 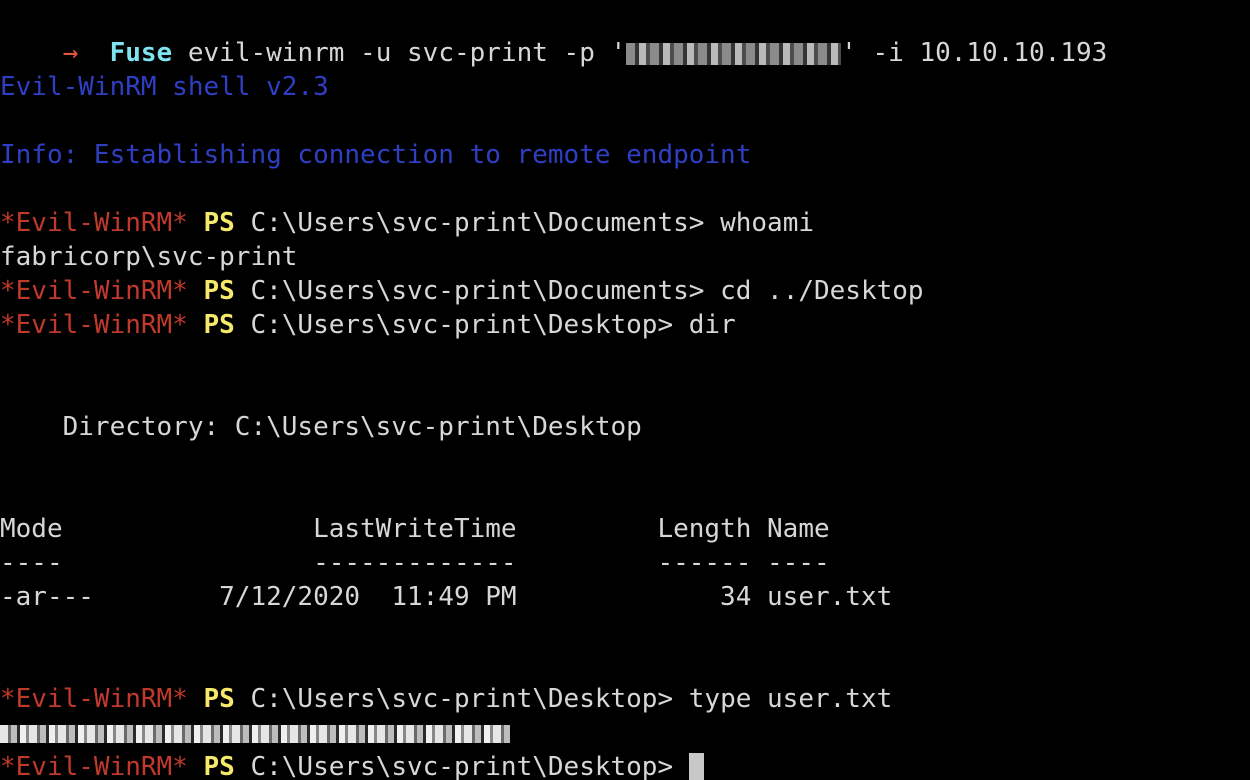 I want to click on shell-version-banner: Evil-WinRM shell v2.3, so click(x=164, y=87).